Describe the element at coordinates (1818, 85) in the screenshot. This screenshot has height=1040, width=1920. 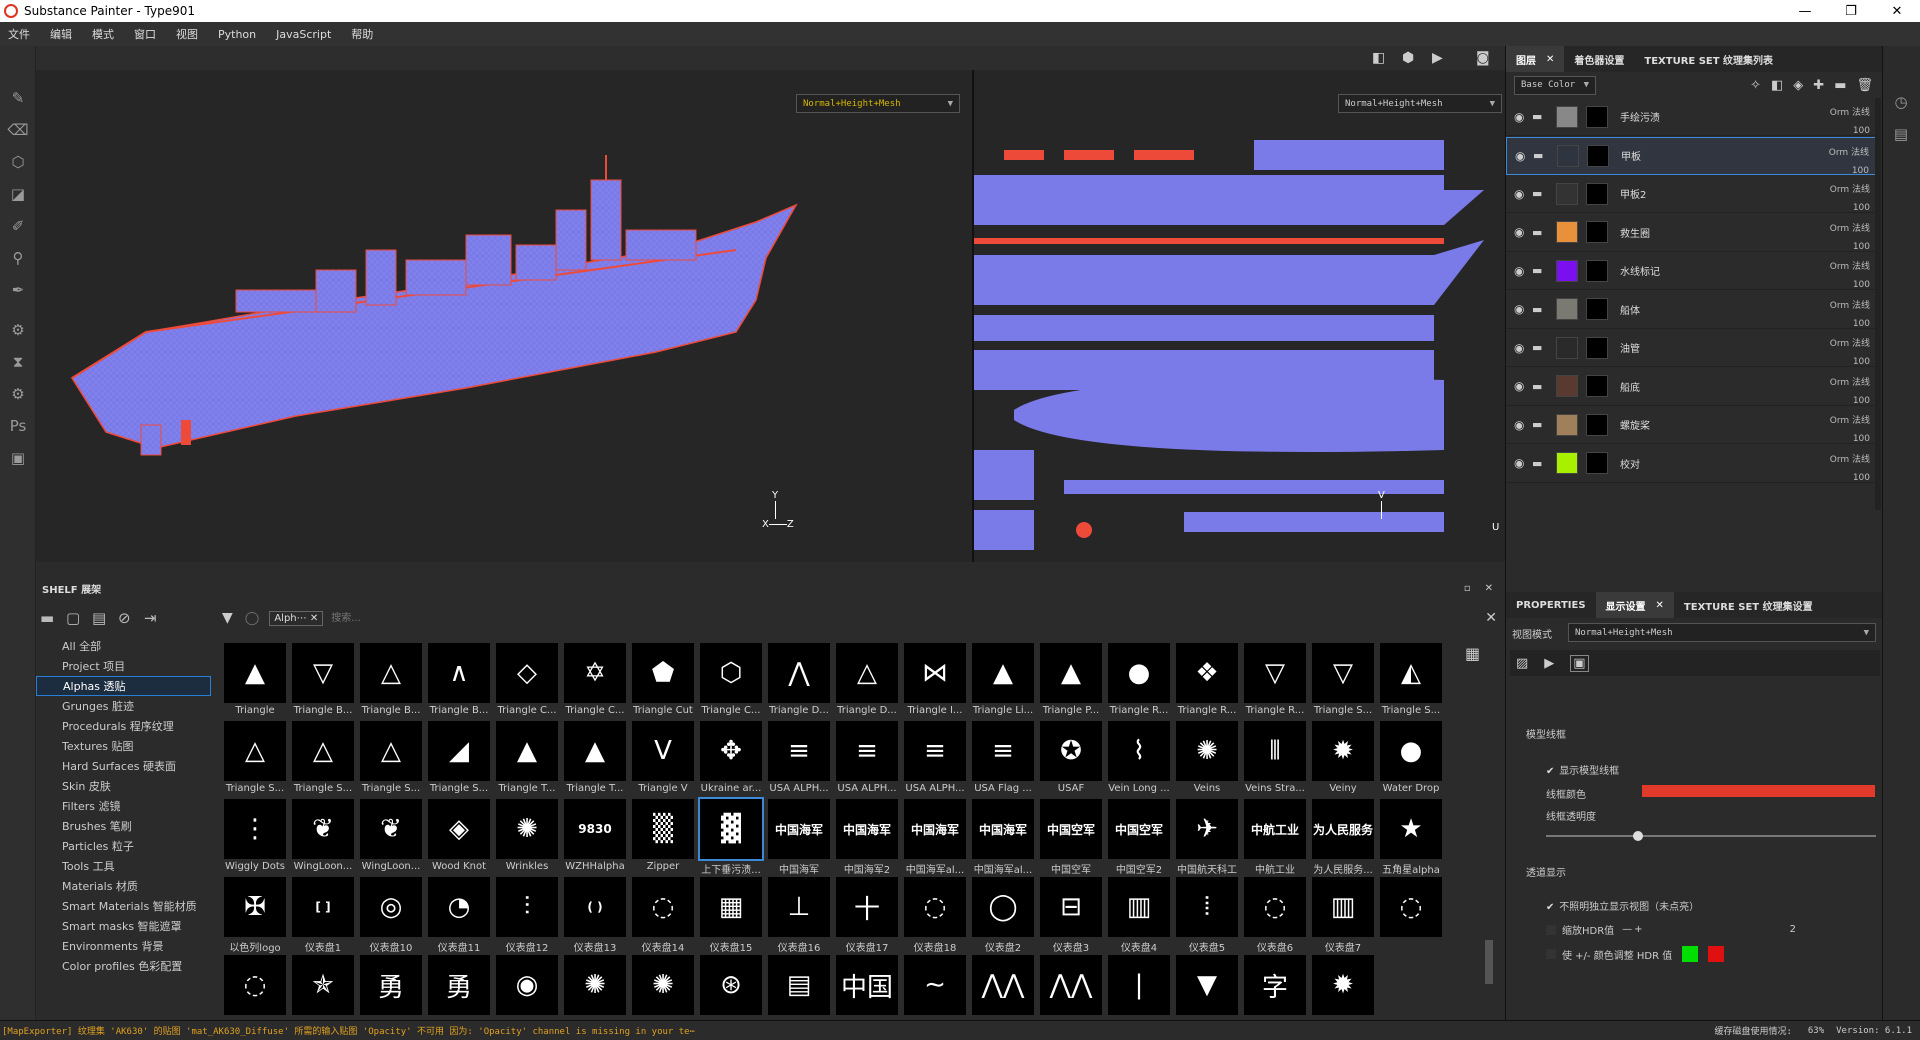
I see `add-paint-layer-icon: ✚` at that location.